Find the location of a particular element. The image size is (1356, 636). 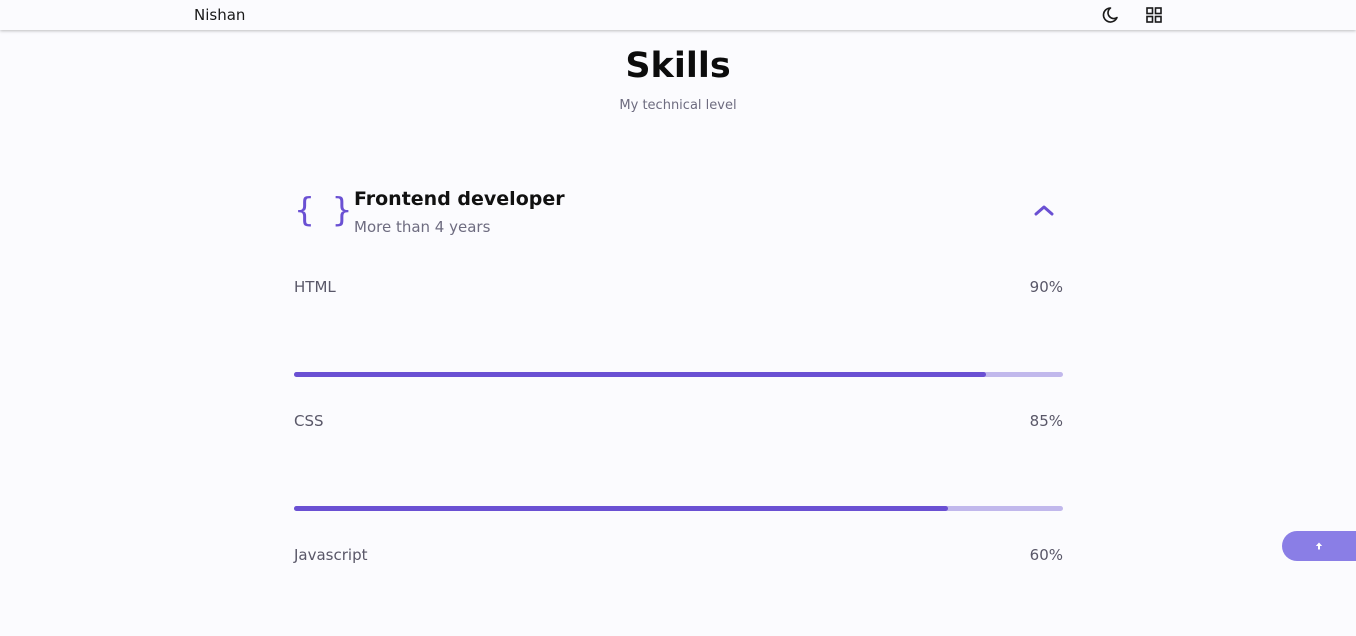

skill-percentage: 90% is located at coordinates (1046, 287).